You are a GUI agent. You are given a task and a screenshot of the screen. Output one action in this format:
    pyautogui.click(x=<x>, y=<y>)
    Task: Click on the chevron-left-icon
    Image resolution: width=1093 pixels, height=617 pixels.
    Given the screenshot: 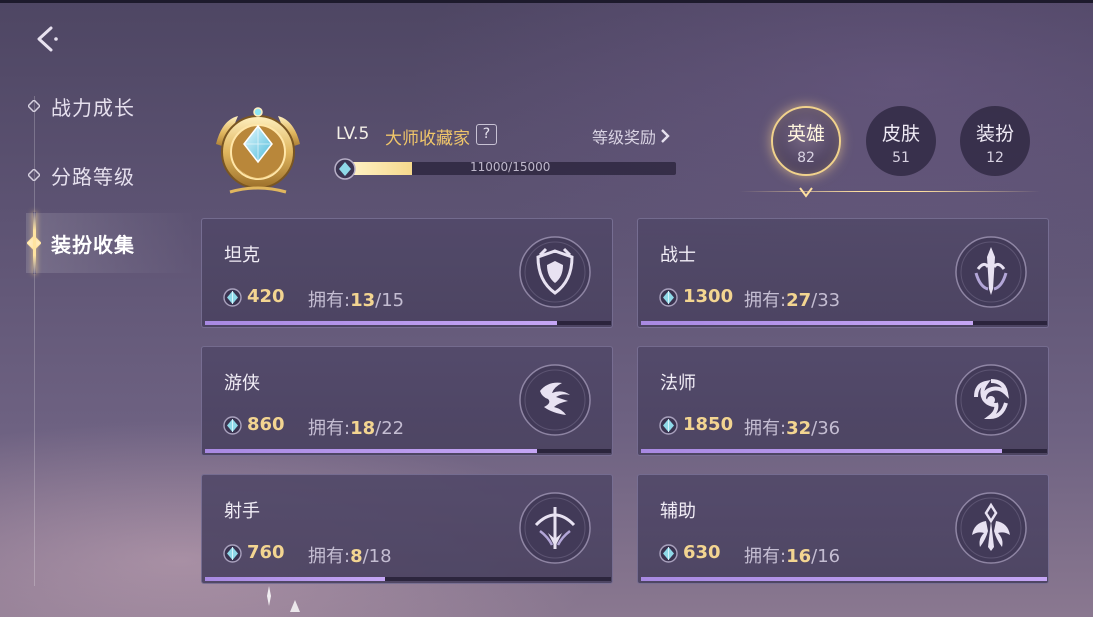 What is the action you would take?
    pyautogui.click(x=47, y=39)
    